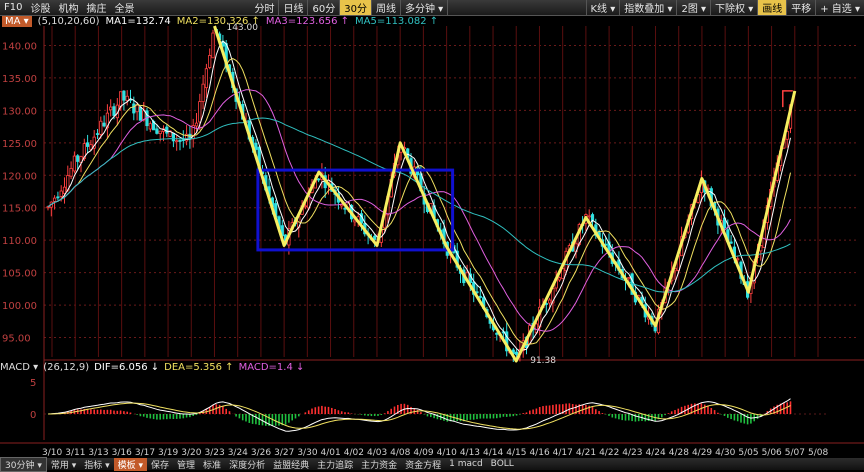  What do you see at coordinates (725, 453) in the screenshot?
I see `x-tick-label: 4/30` at bounding box center [725, 453].